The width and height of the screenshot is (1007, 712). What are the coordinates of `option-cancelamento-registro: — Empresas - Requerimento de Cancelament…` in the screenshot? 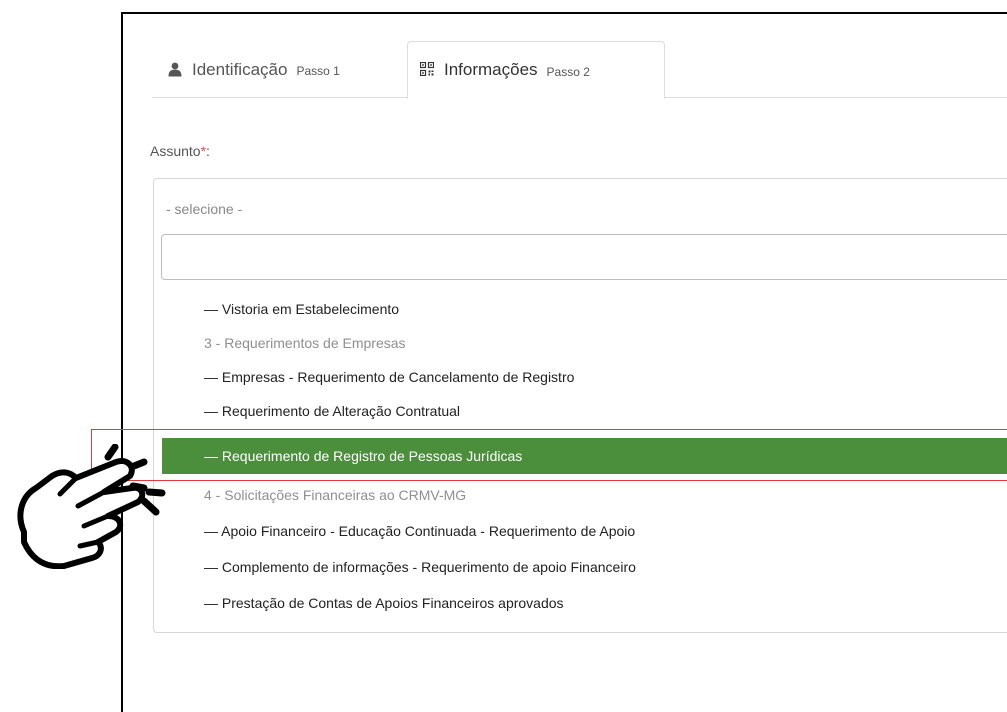 It's located at (584, 376).